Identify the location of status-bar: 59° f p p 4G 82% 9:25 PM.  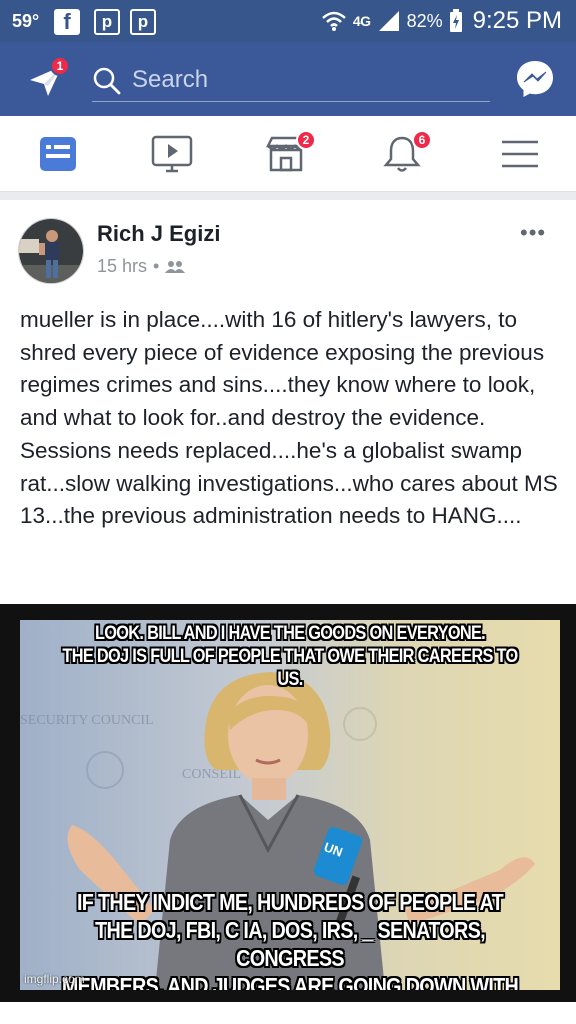
(288, 21).